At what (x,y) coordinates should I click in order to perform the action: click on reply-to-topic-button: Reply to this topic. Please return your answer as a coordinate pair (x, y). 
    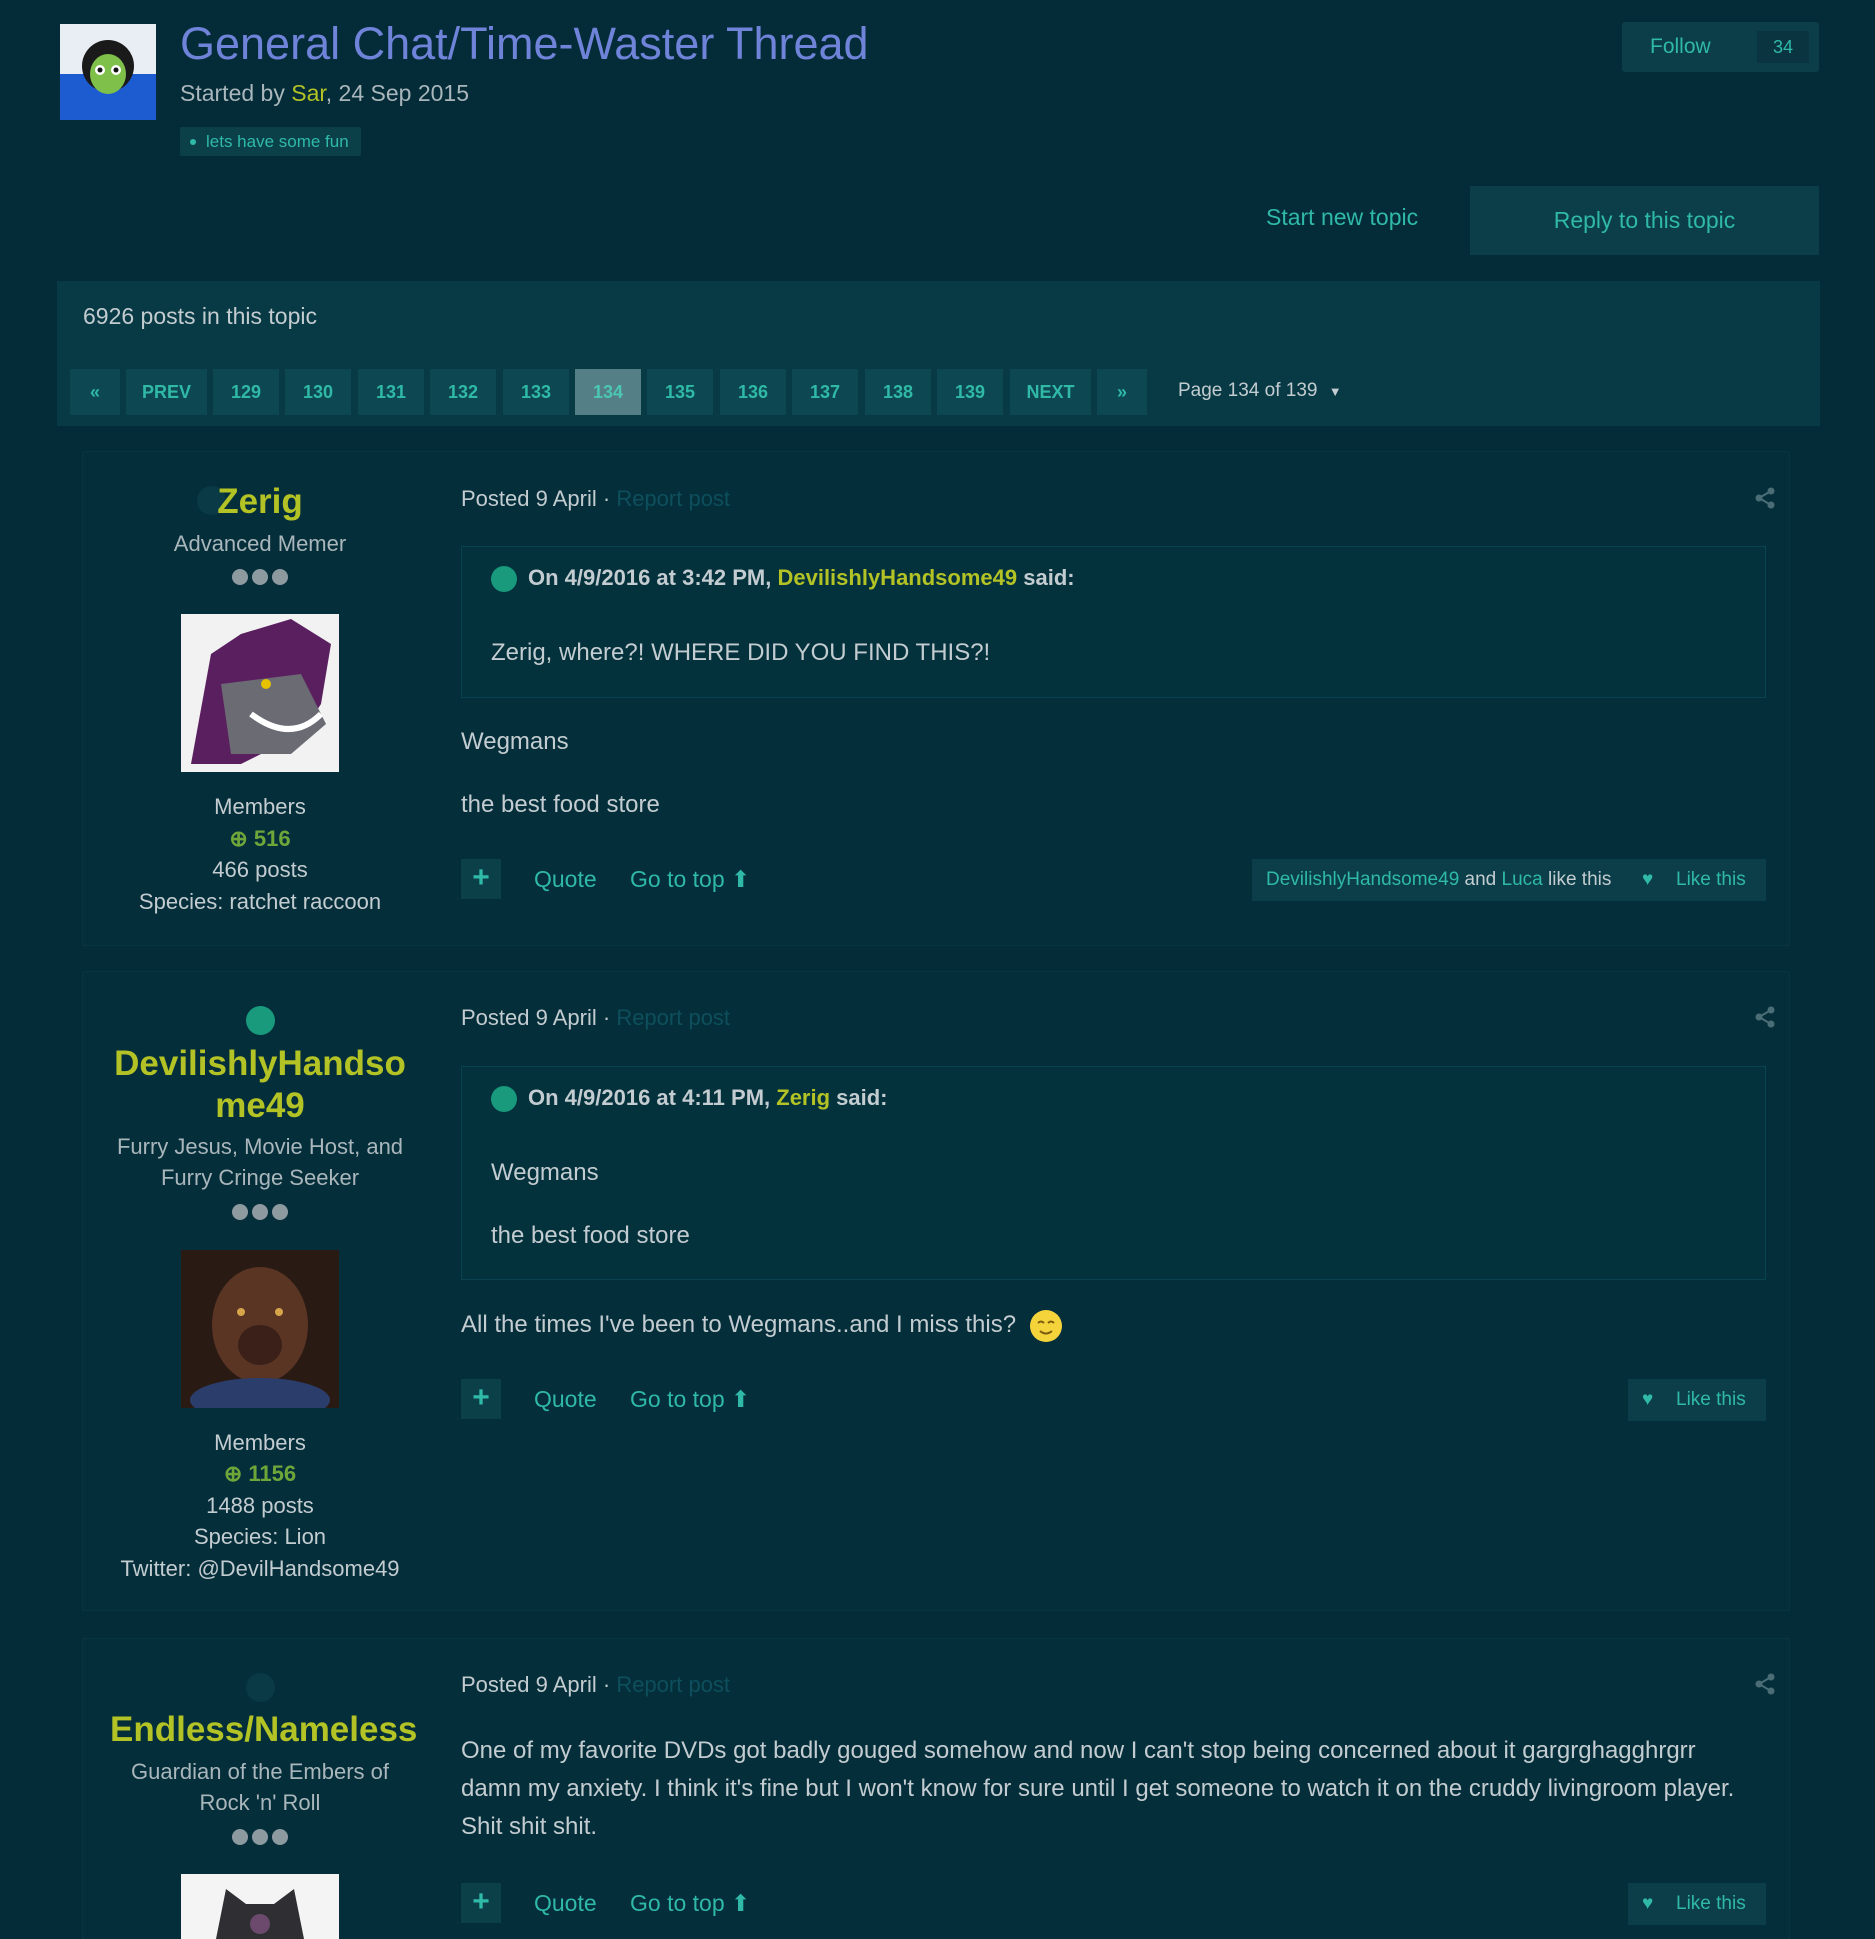
    Looking at the image, I should click on (1644, 220).